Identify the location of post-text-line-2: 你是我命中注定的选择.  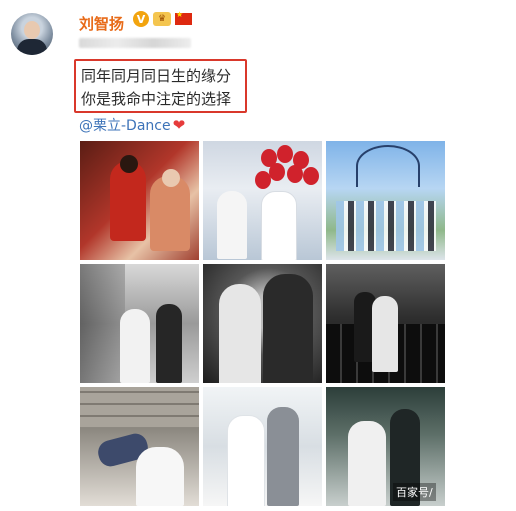
(156, 99).